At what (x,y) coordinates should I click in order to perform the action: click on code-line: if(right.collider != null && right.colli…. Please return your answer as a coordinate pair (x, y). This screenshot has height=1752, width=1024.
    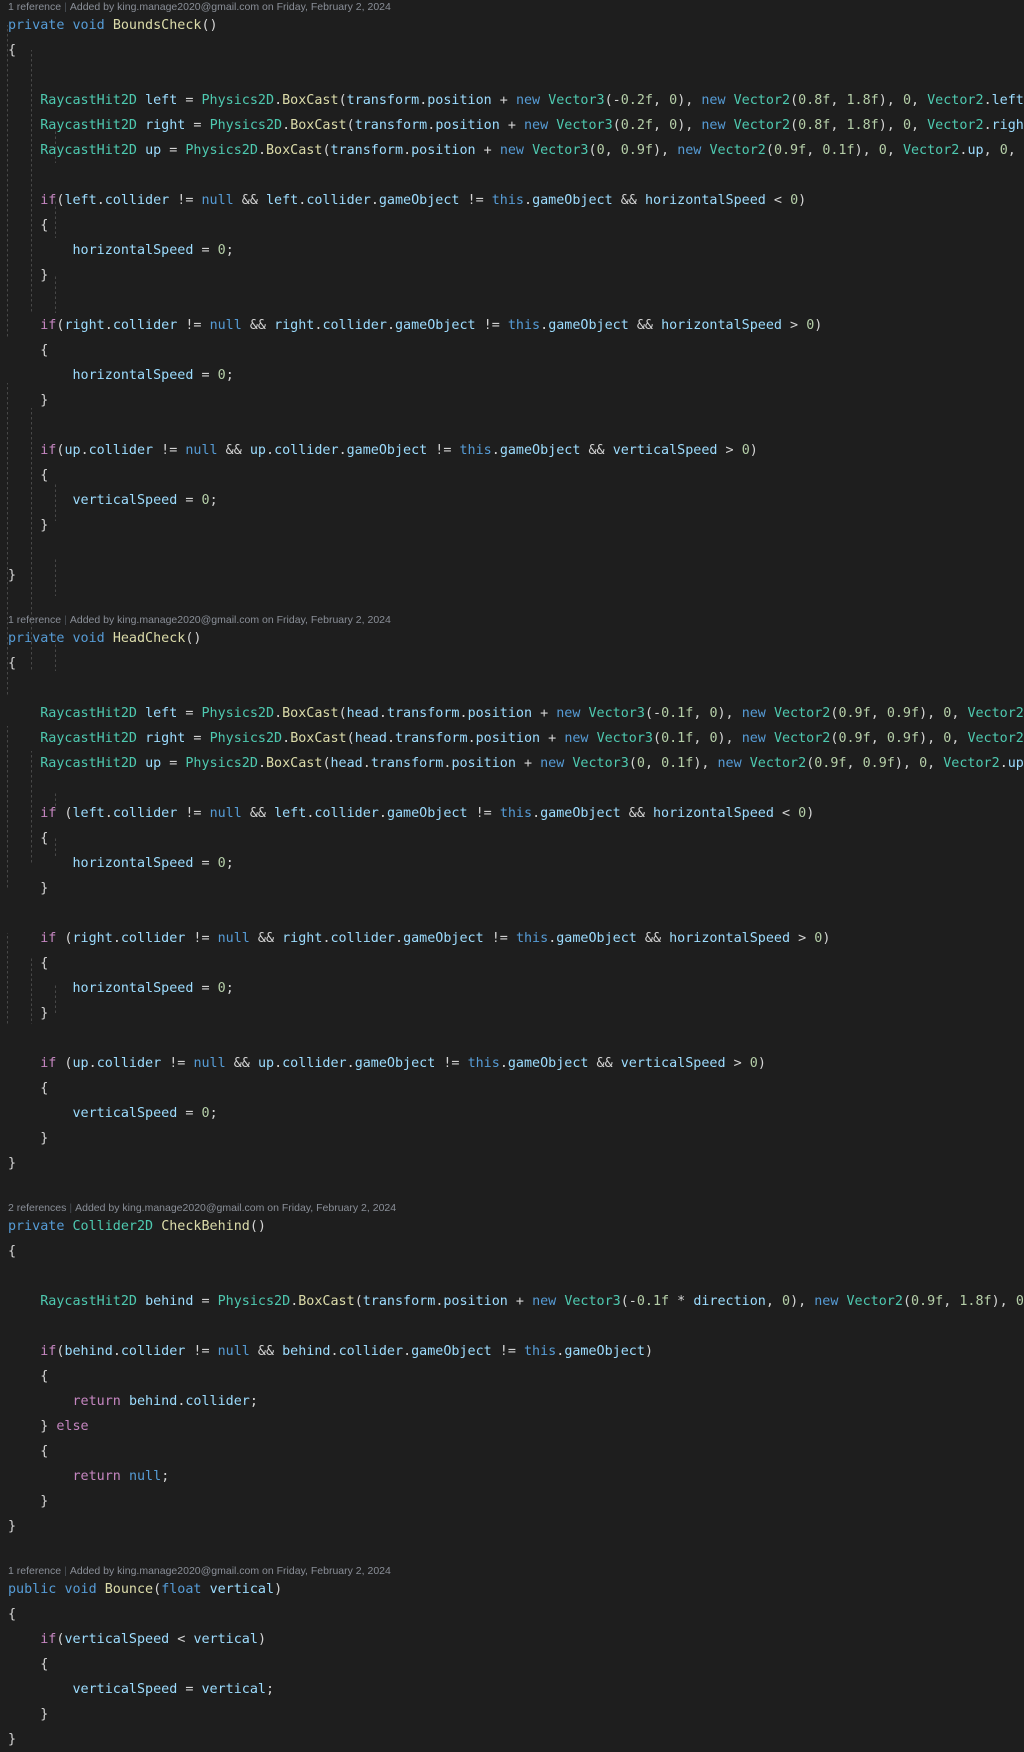
    Looking at the image, I should click on (512, 325).